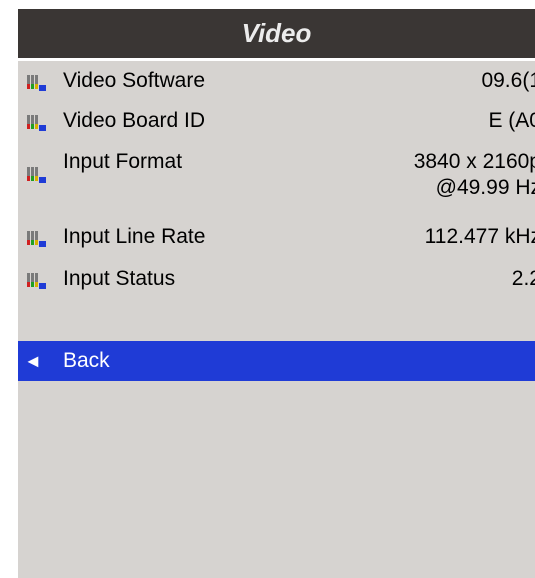 The width and height of the screenshot is (535, 578). I want to click on row-value: 112.477 kHz, so click(479, 236).